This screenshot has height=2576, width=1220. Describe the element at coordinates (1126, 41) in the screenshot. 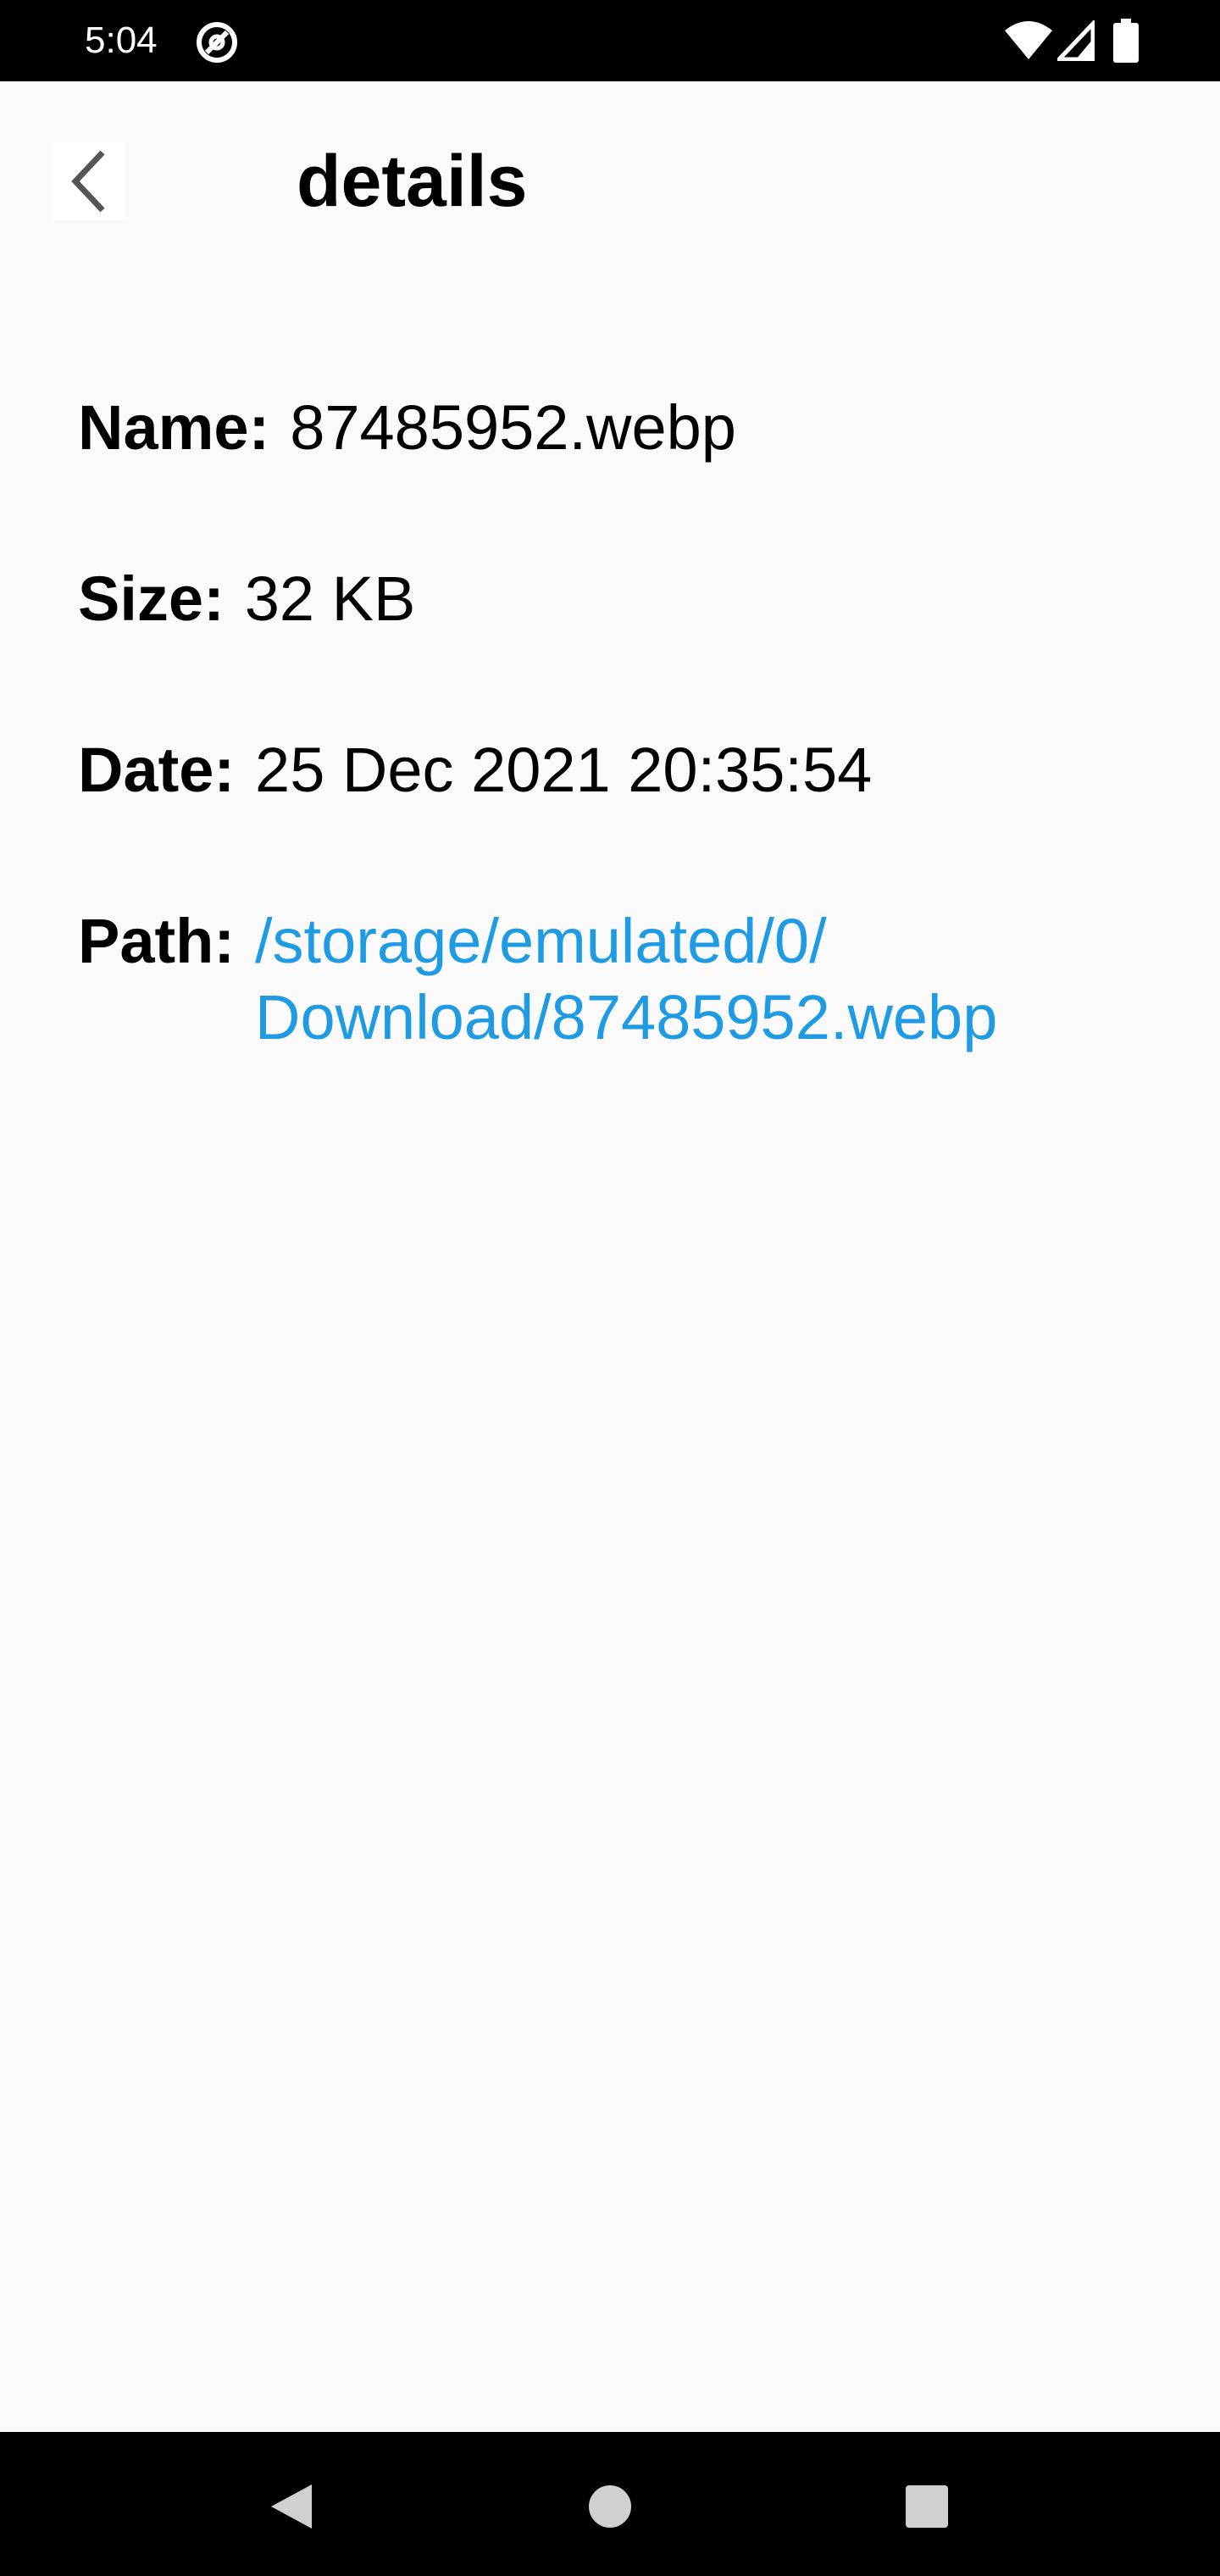

I see `battery-icon` at that location.